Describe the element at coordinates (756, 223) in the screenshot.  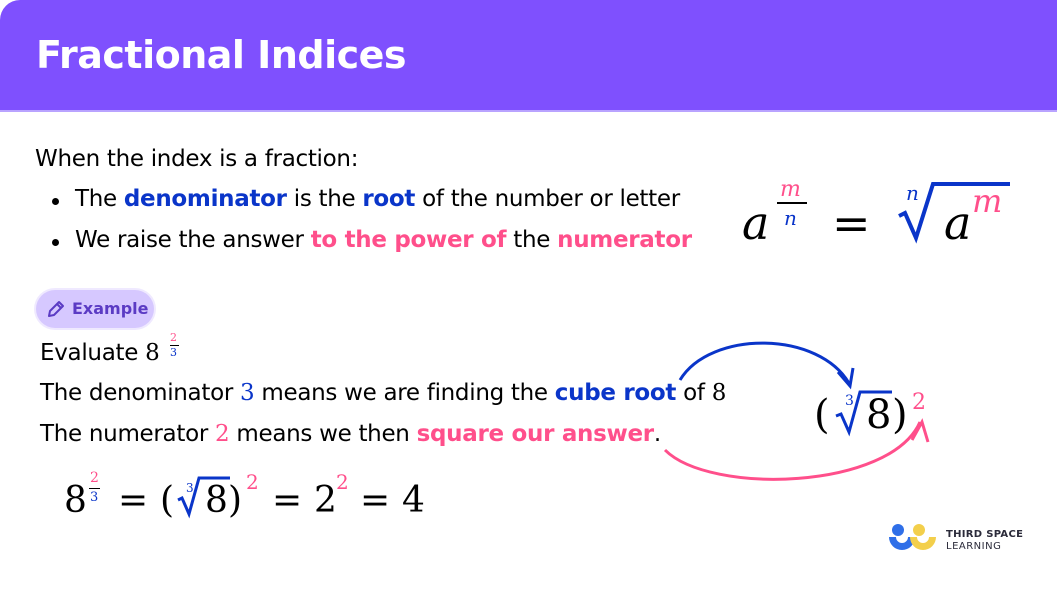
I see `formula-base: a` at that location.